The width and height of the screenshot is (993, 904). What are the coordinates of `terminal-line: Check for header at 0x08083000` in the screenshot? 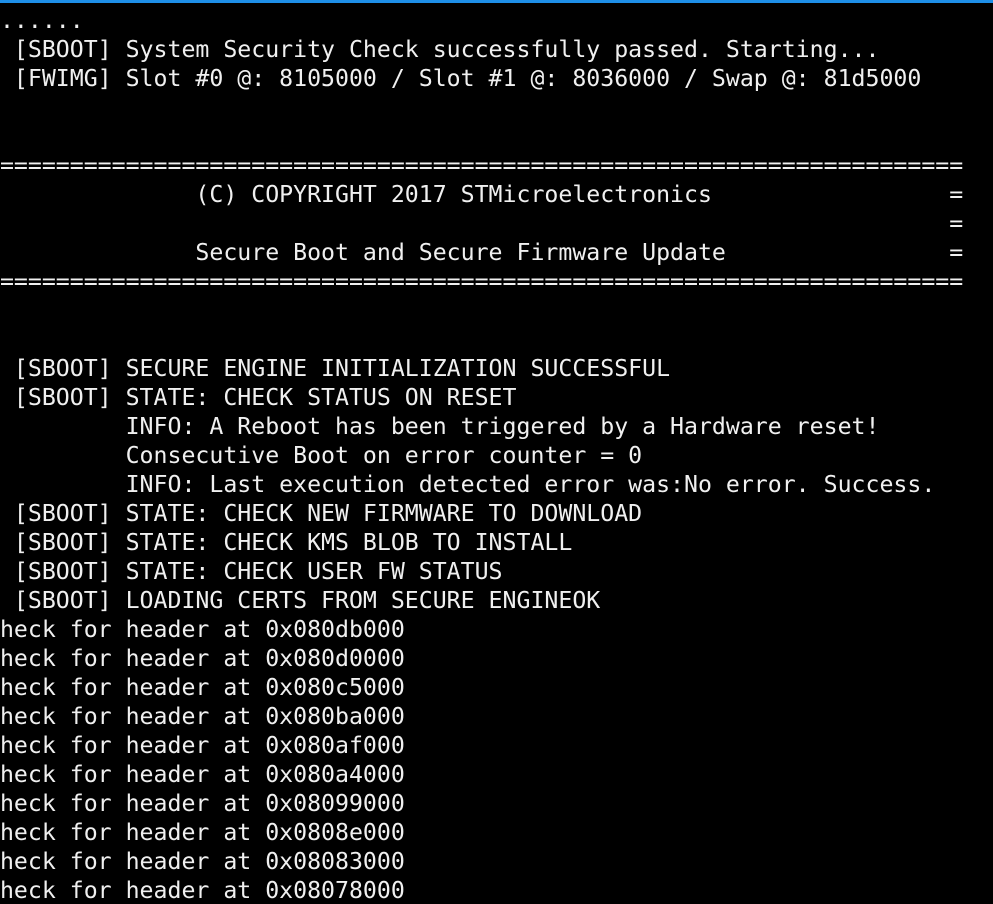 It's located at (202, 861).